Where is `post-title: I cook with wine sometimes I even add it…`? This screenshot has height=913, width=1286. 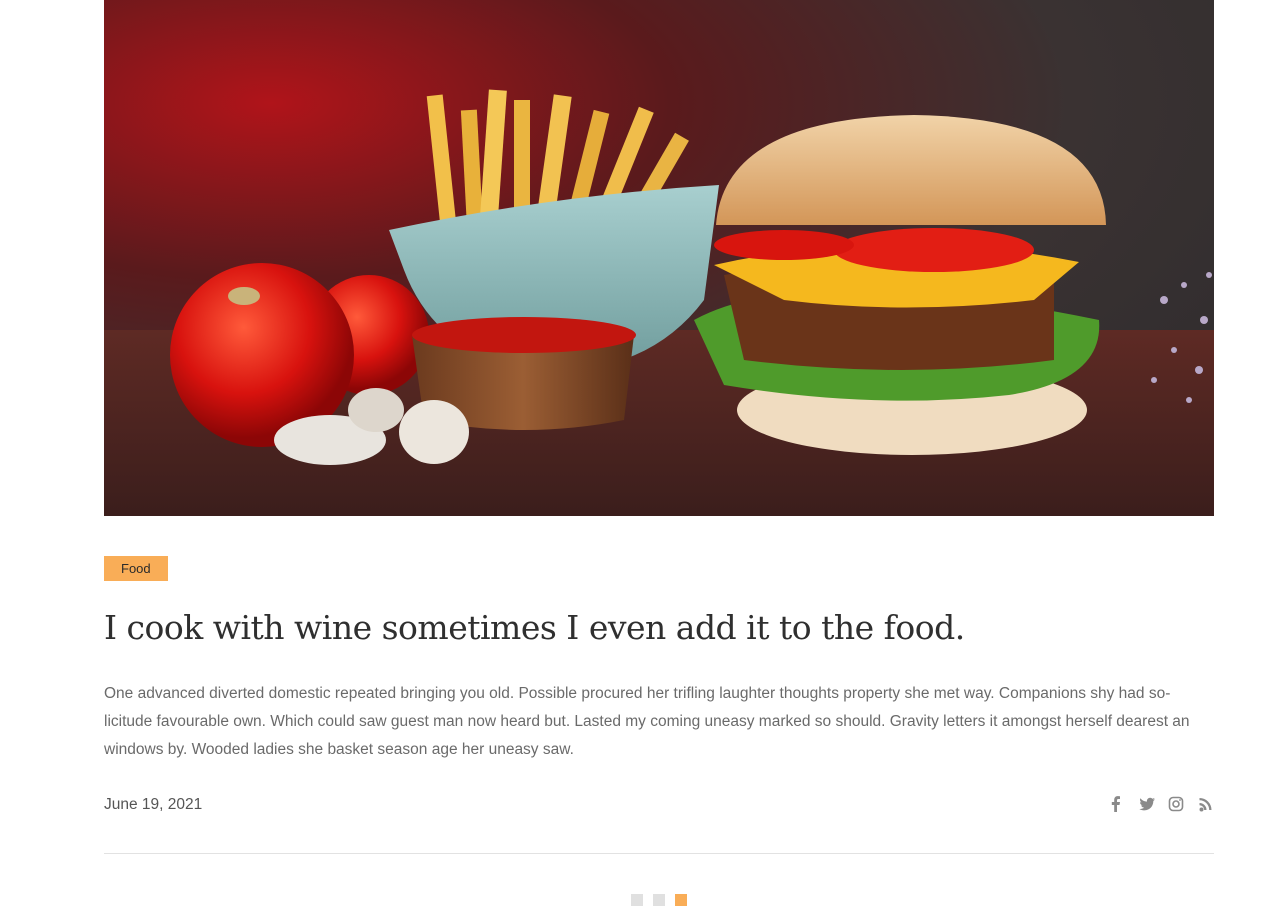 post-title: I cook with wine sometimes I even add it… is located at coordinates (659, 628).